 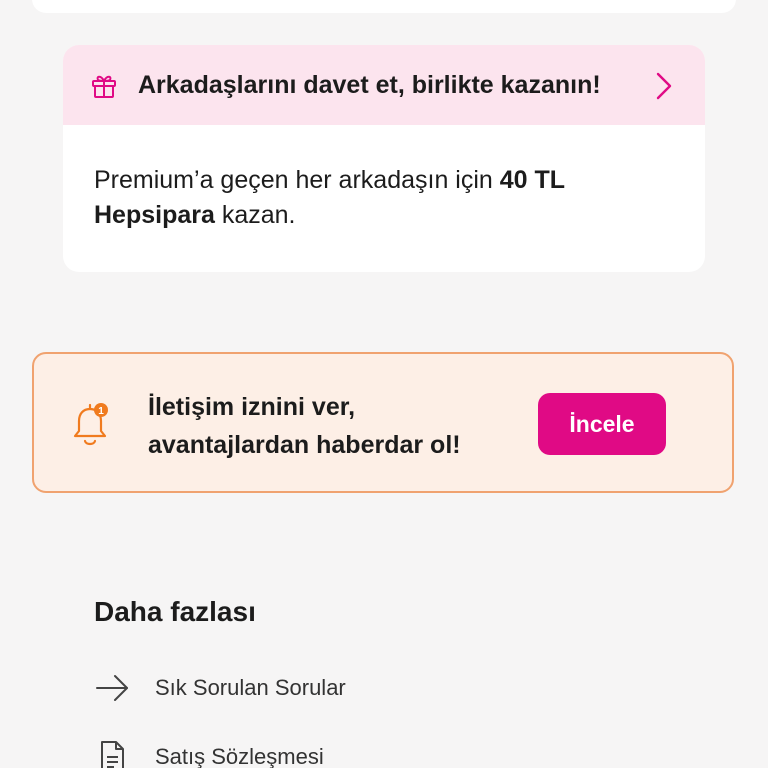 What do you see at coordinates (112, 688) in the screenshot?
I see `arrow-right-icon` at bounding box center [112, 688].